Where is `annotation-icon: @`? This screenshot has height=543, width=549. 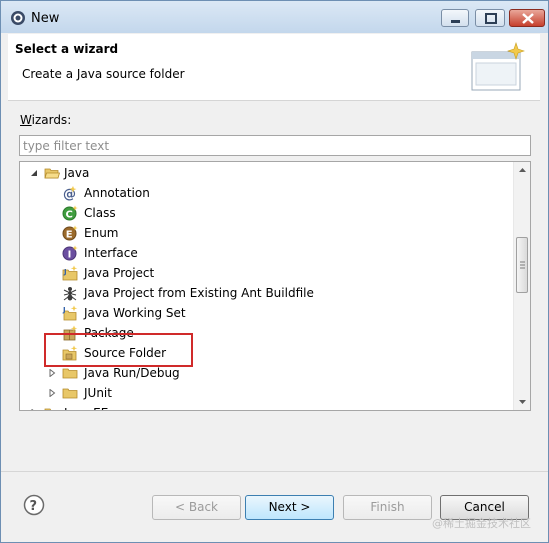
annotation-icon: @ is located at coordinates (70, 193).